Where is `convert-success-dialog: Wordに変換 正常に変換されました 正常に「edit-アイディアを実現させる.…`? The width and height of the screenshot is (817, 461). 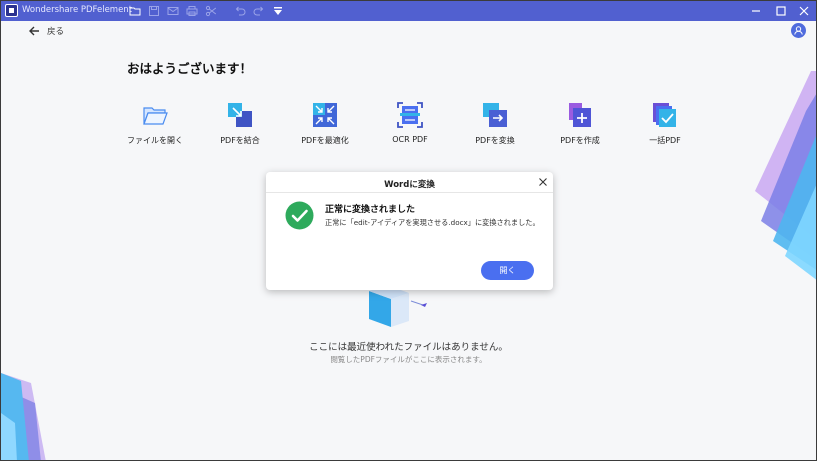 convert-success-dialog: Wordに変換 正常に変換されました 正常に「edit-アイディアを実現させる.… is located at coordinates (409, 231).